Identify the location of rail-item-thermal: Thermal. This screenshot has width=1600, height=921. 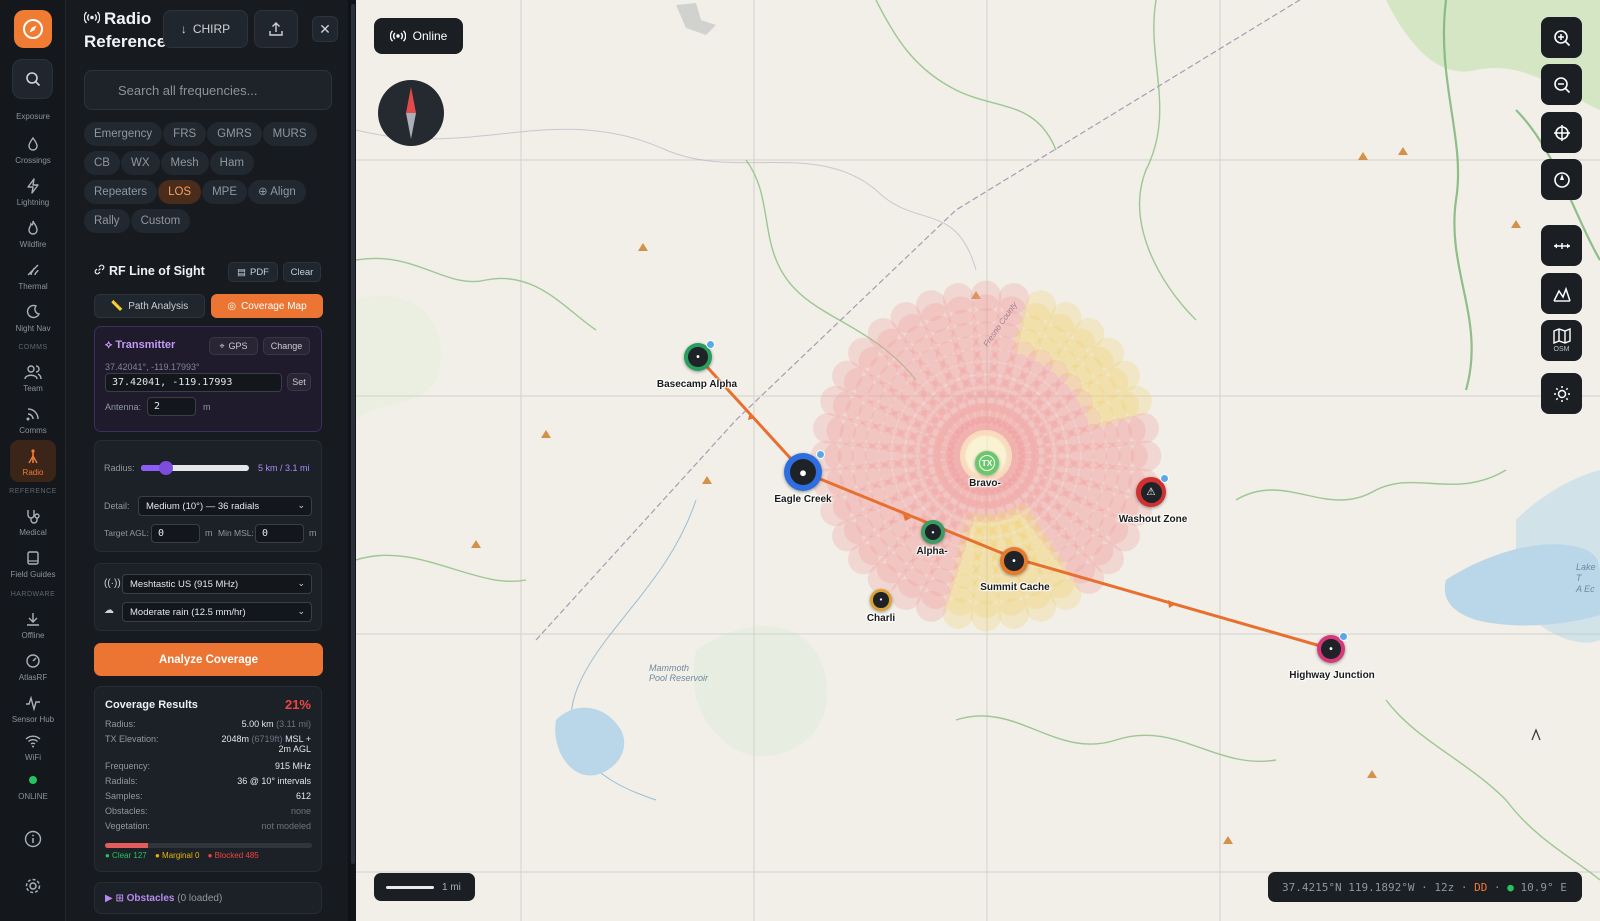
(33, 275).